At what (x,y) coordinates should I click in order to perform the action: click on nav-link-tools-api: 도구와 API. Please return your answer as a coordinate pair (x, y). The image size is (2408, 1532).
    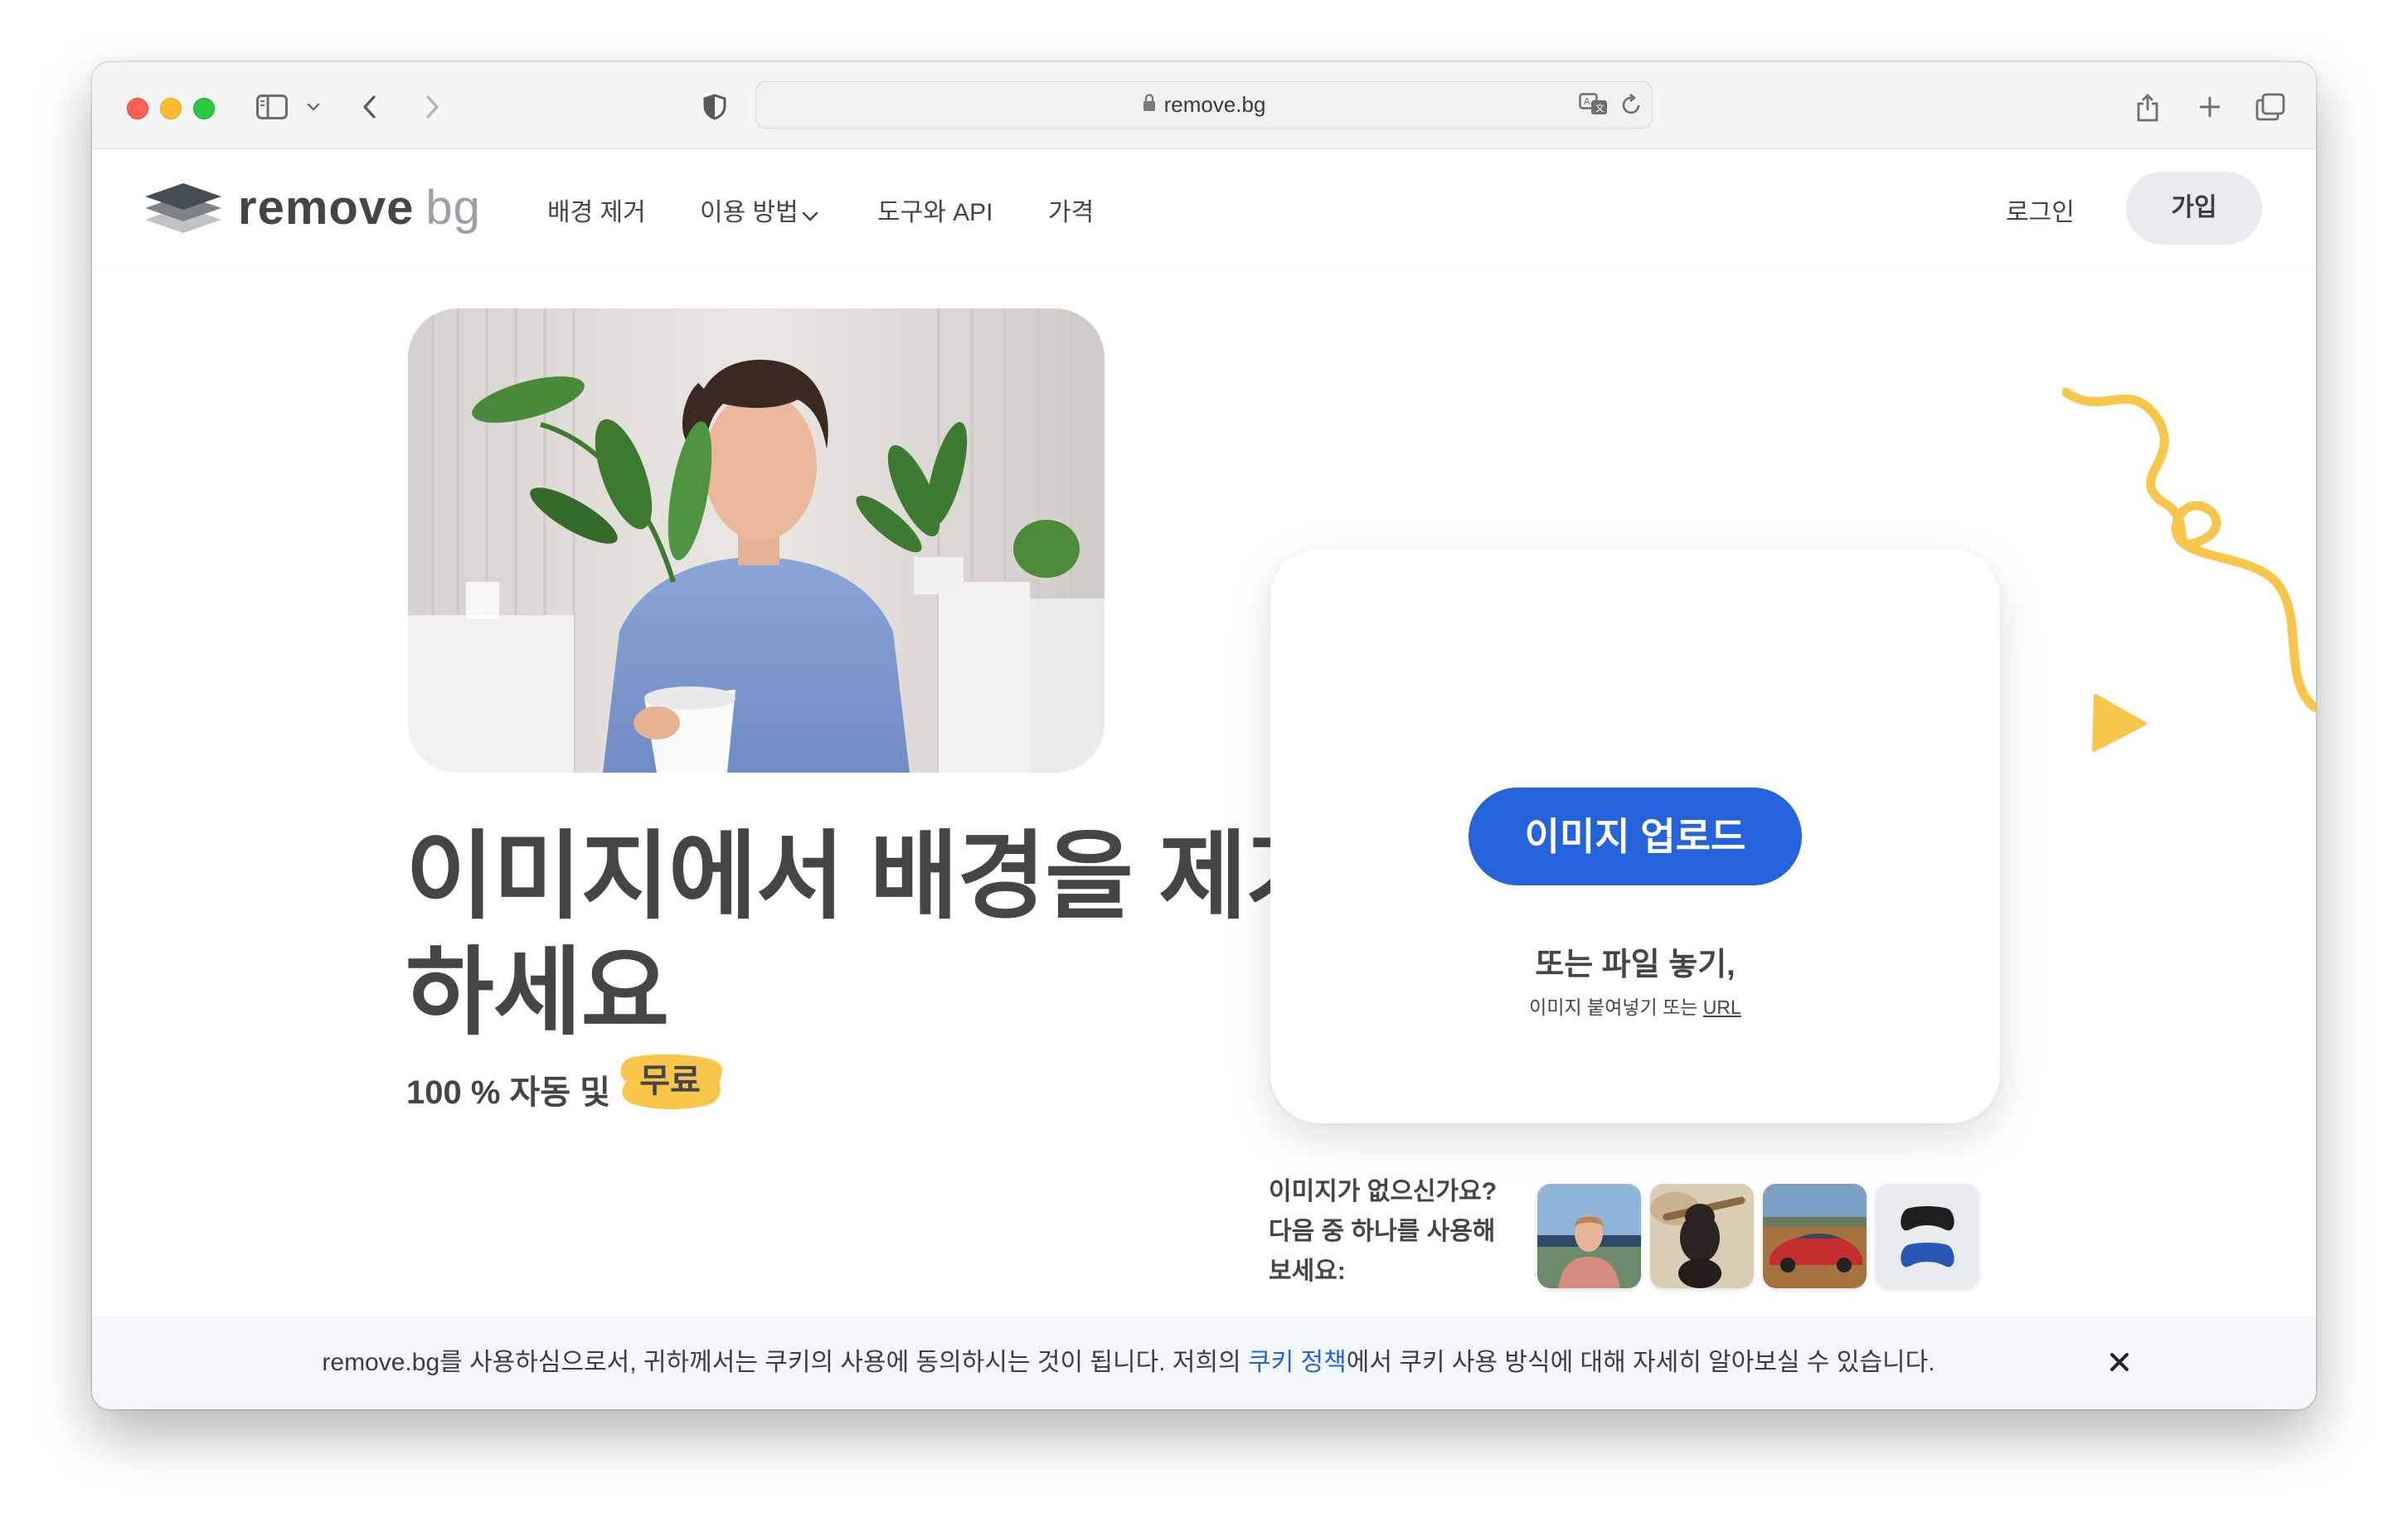
    Looking at the image, I should click on (935, 210).